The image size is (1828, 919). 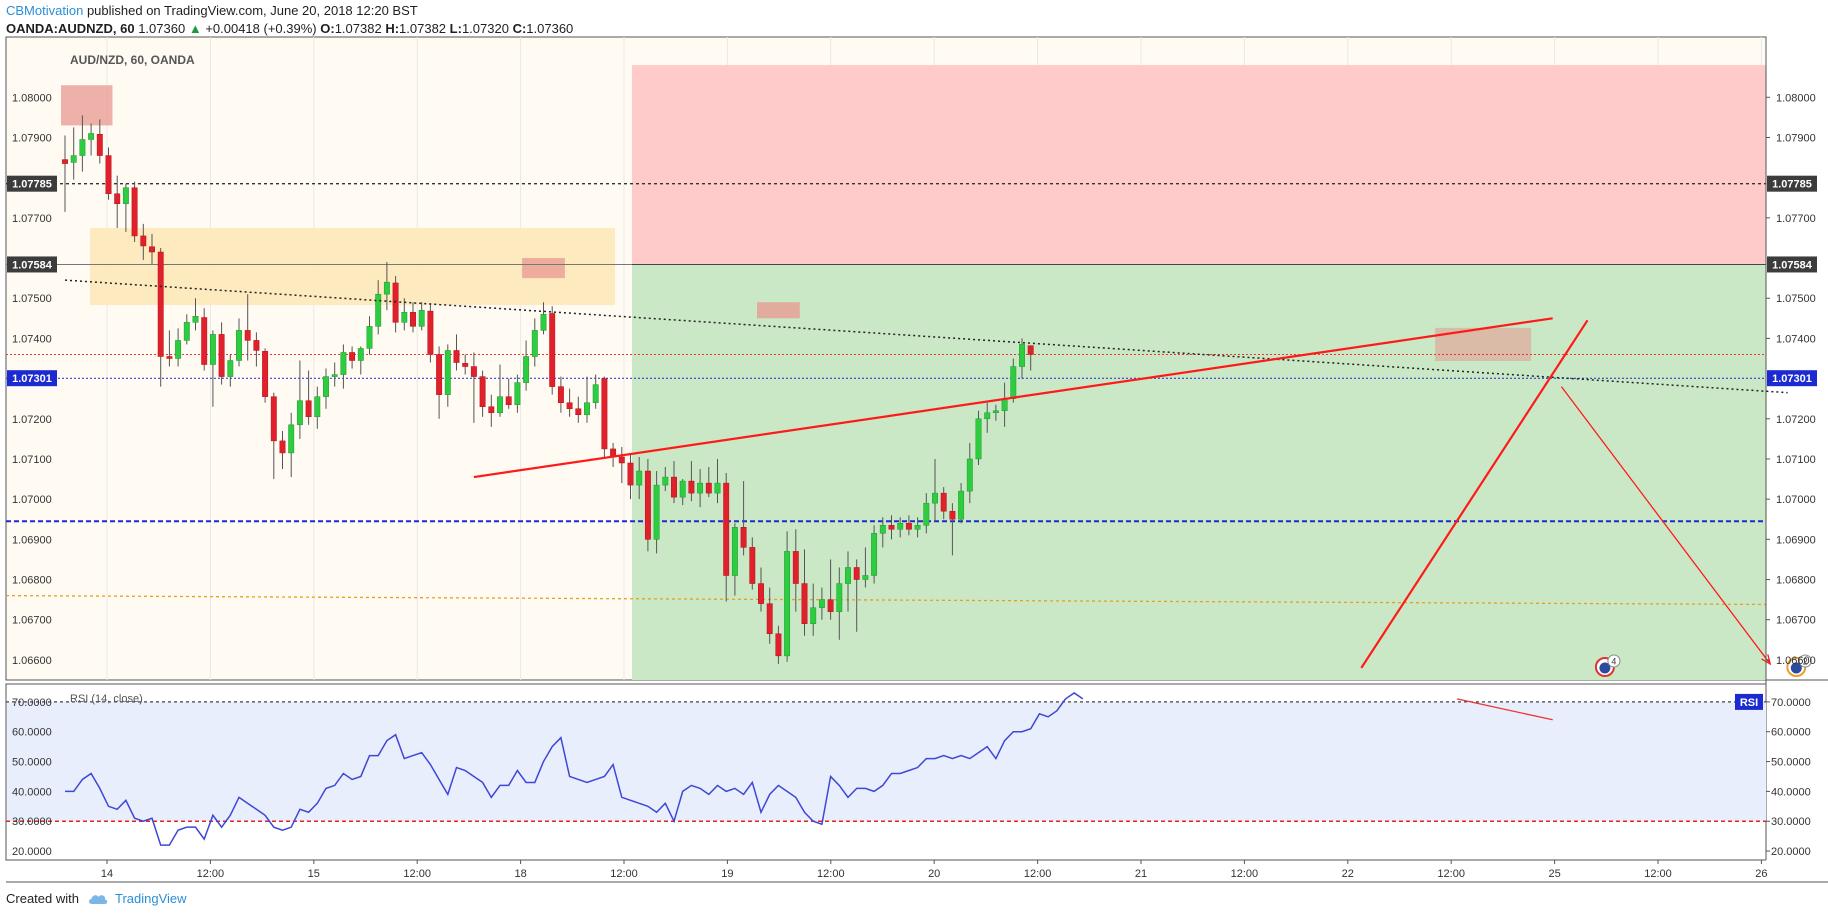 What do you see at coordinates (132, 60) in the screenshot?
I see `chart-symbol-overlay: AUD/NZD, 60, OANDA` at bounding box center [132, 60].